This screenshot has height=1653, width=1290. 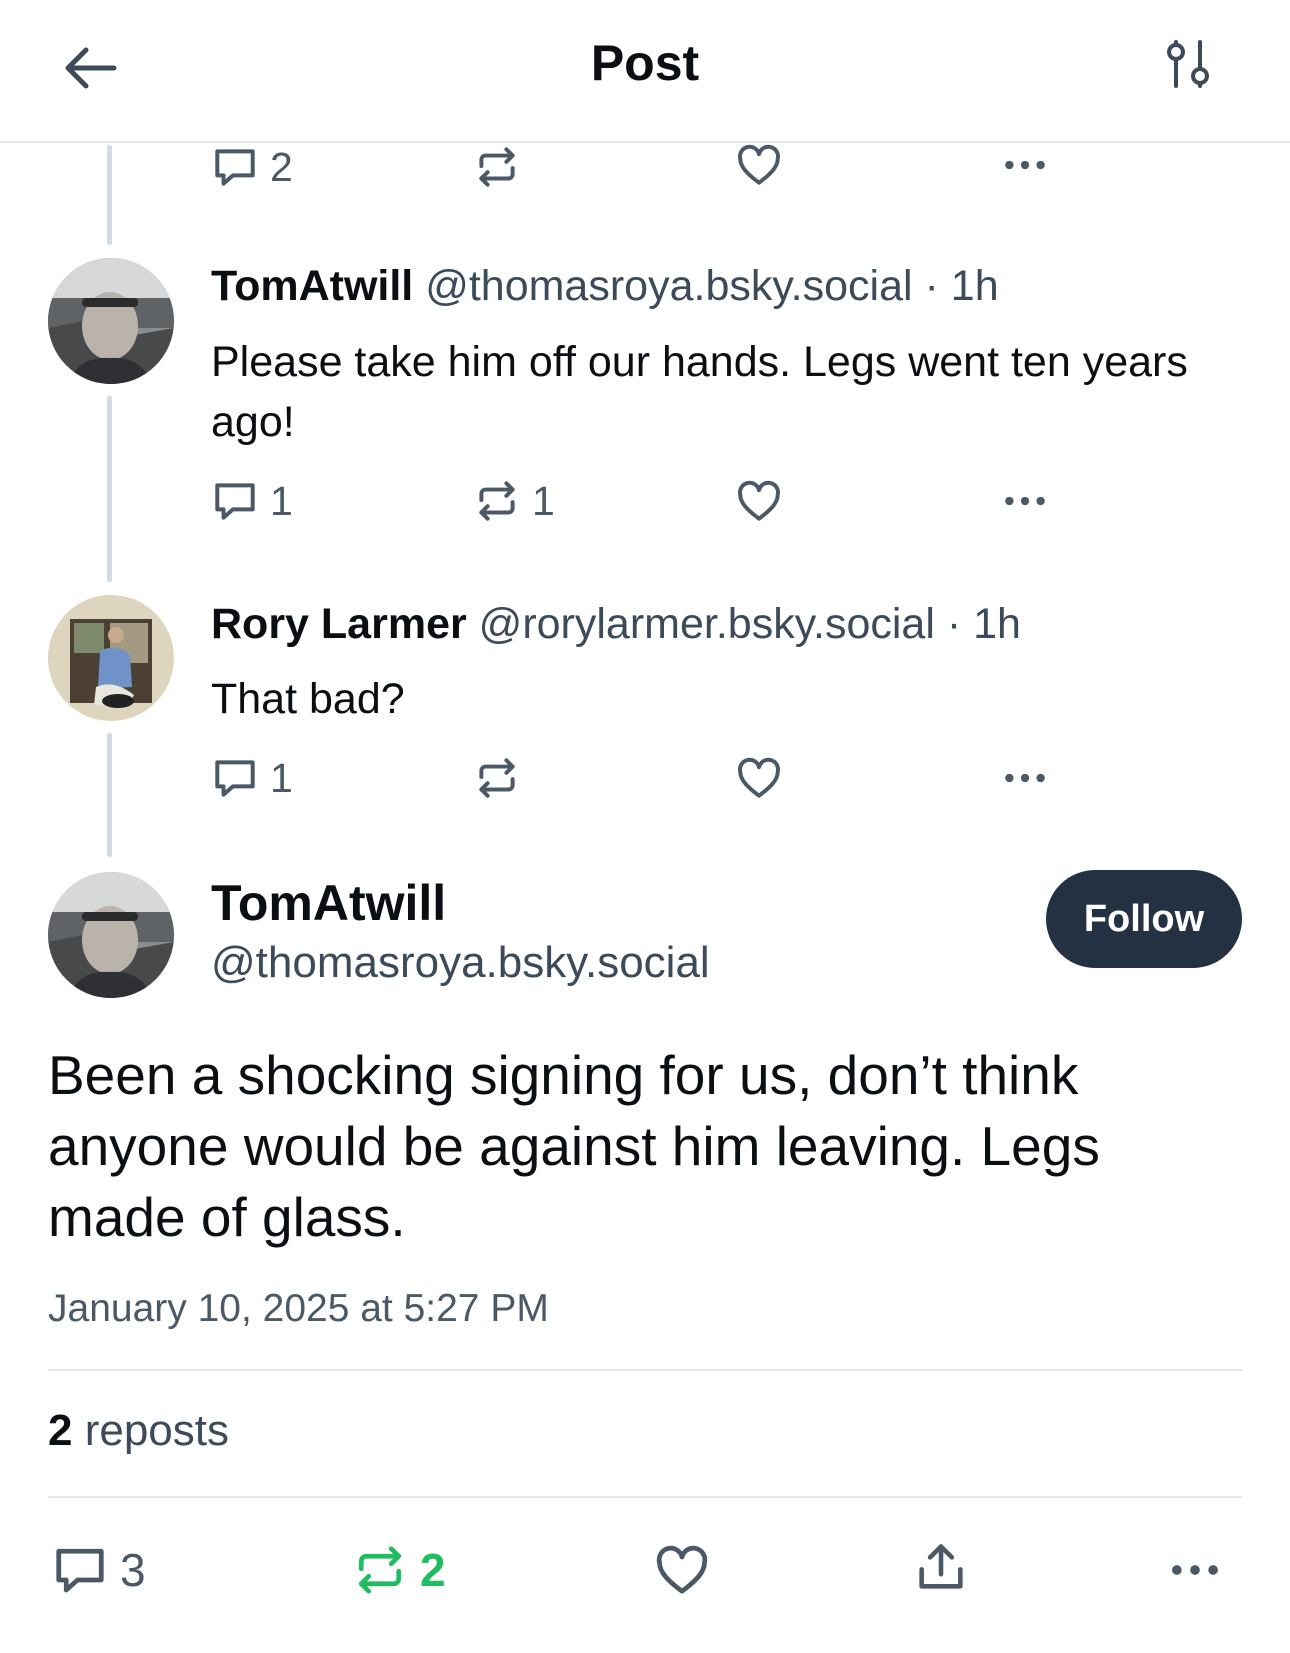 I want to click on reposts-count-link: 2 reposts, so click(x=138, y=1431).